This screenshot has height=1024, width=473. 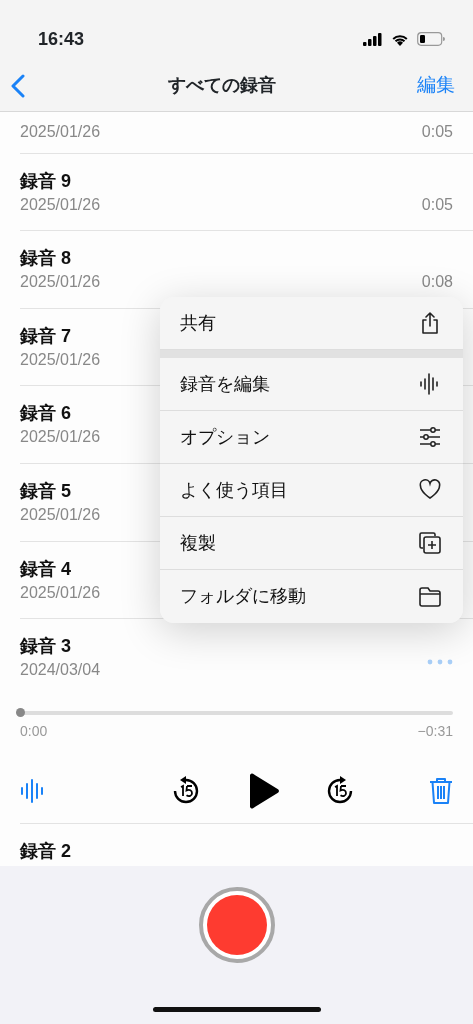 What do you see at coordinates (45, 491) in the screenshot?
I see `recording-title: 録音 5` at bounding box center [45, 491].